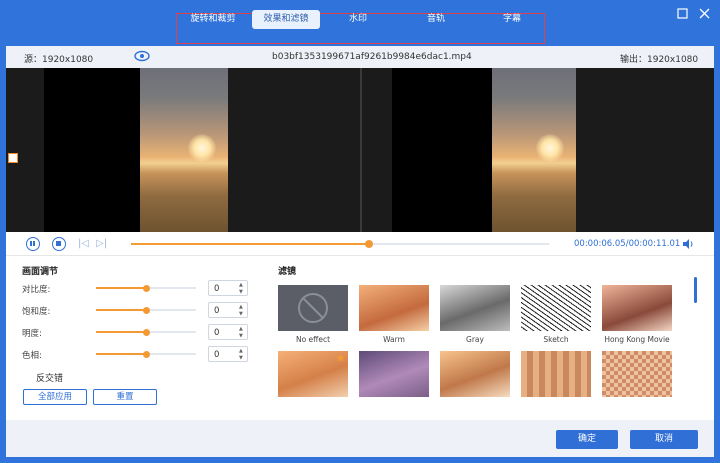  I want to click on filter-label: Hong Kong Movie, so click(637, 339).